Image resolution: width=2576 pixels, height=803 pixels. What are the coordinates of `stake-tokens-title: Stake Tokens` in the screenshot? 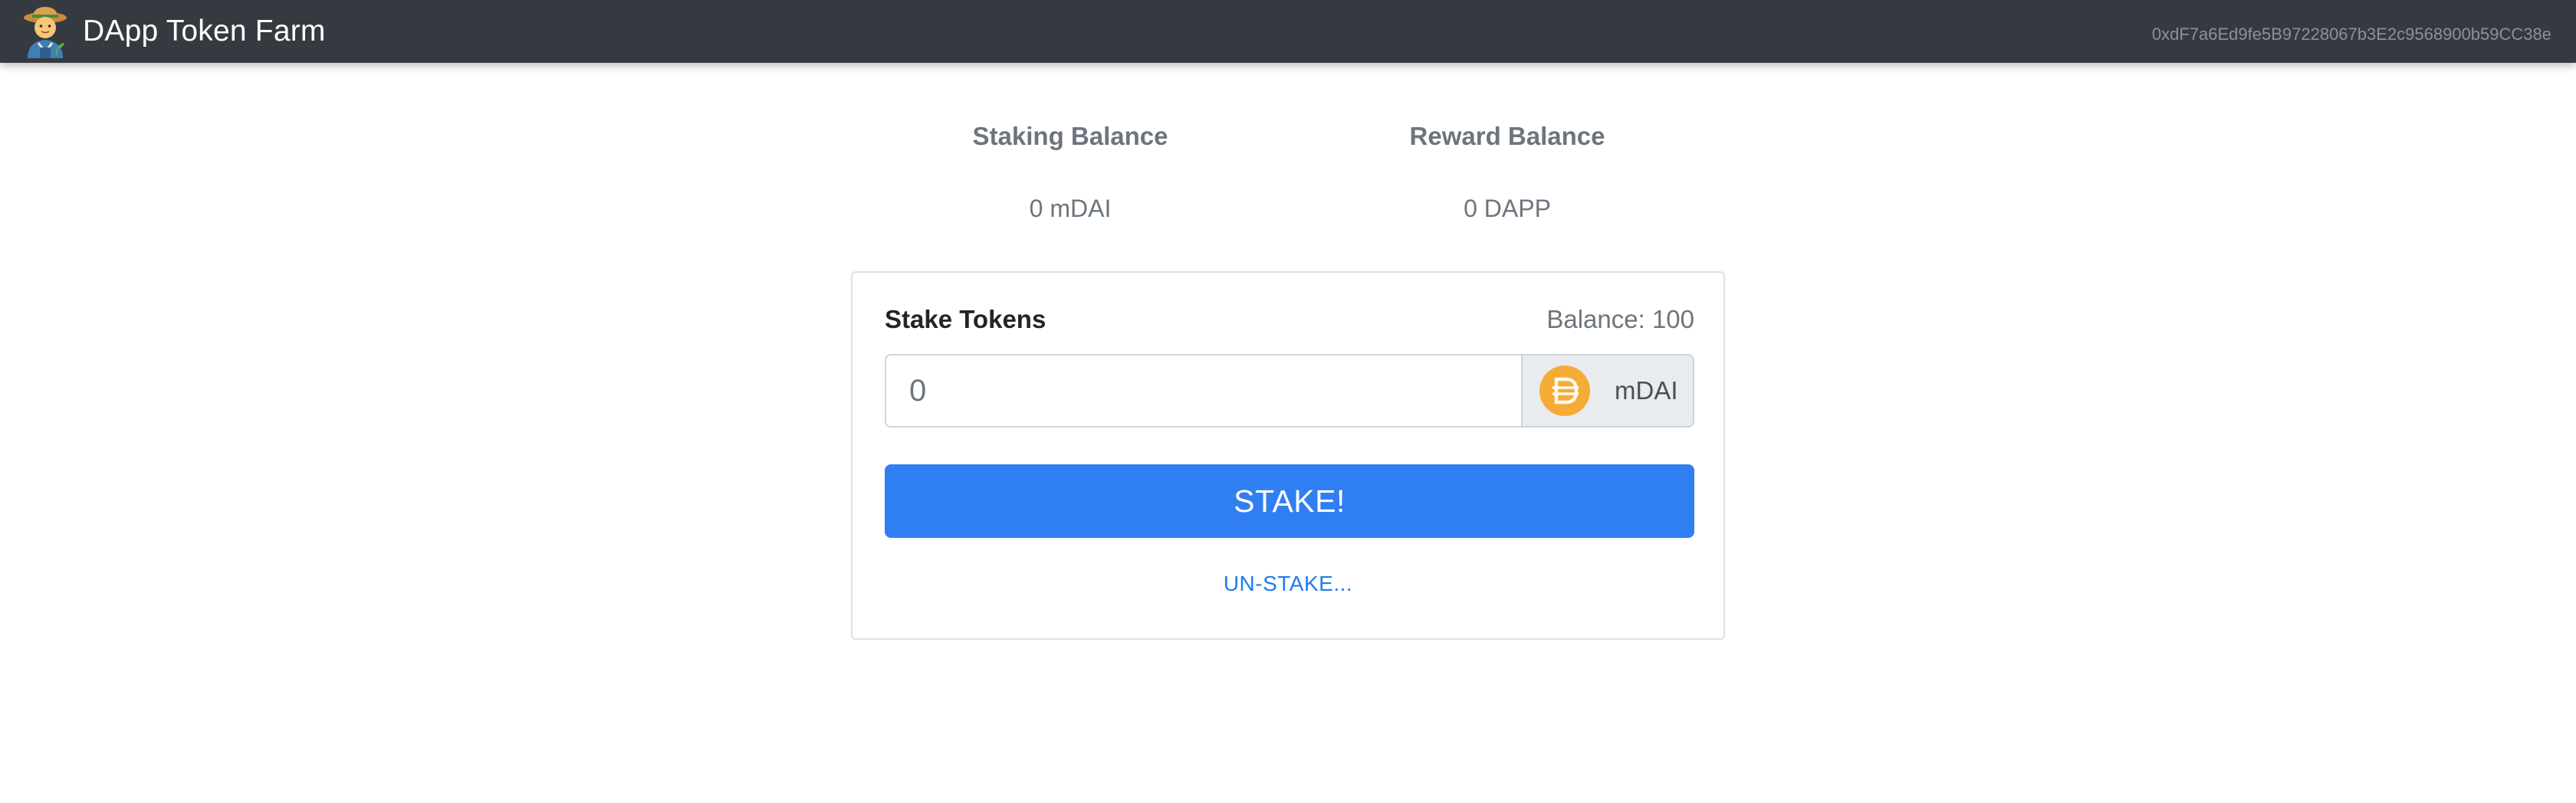 It's located at (965, 319).